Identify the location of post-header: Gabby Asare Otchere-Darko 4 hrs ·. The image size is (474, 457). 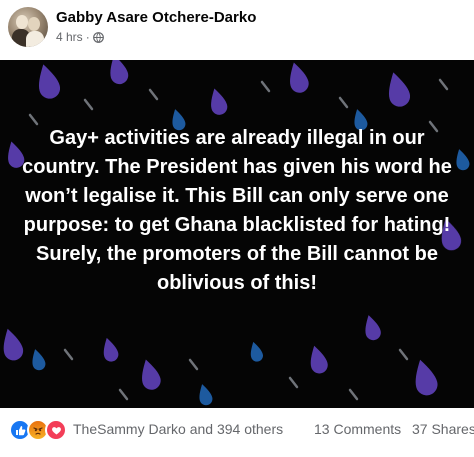
(237, 30).